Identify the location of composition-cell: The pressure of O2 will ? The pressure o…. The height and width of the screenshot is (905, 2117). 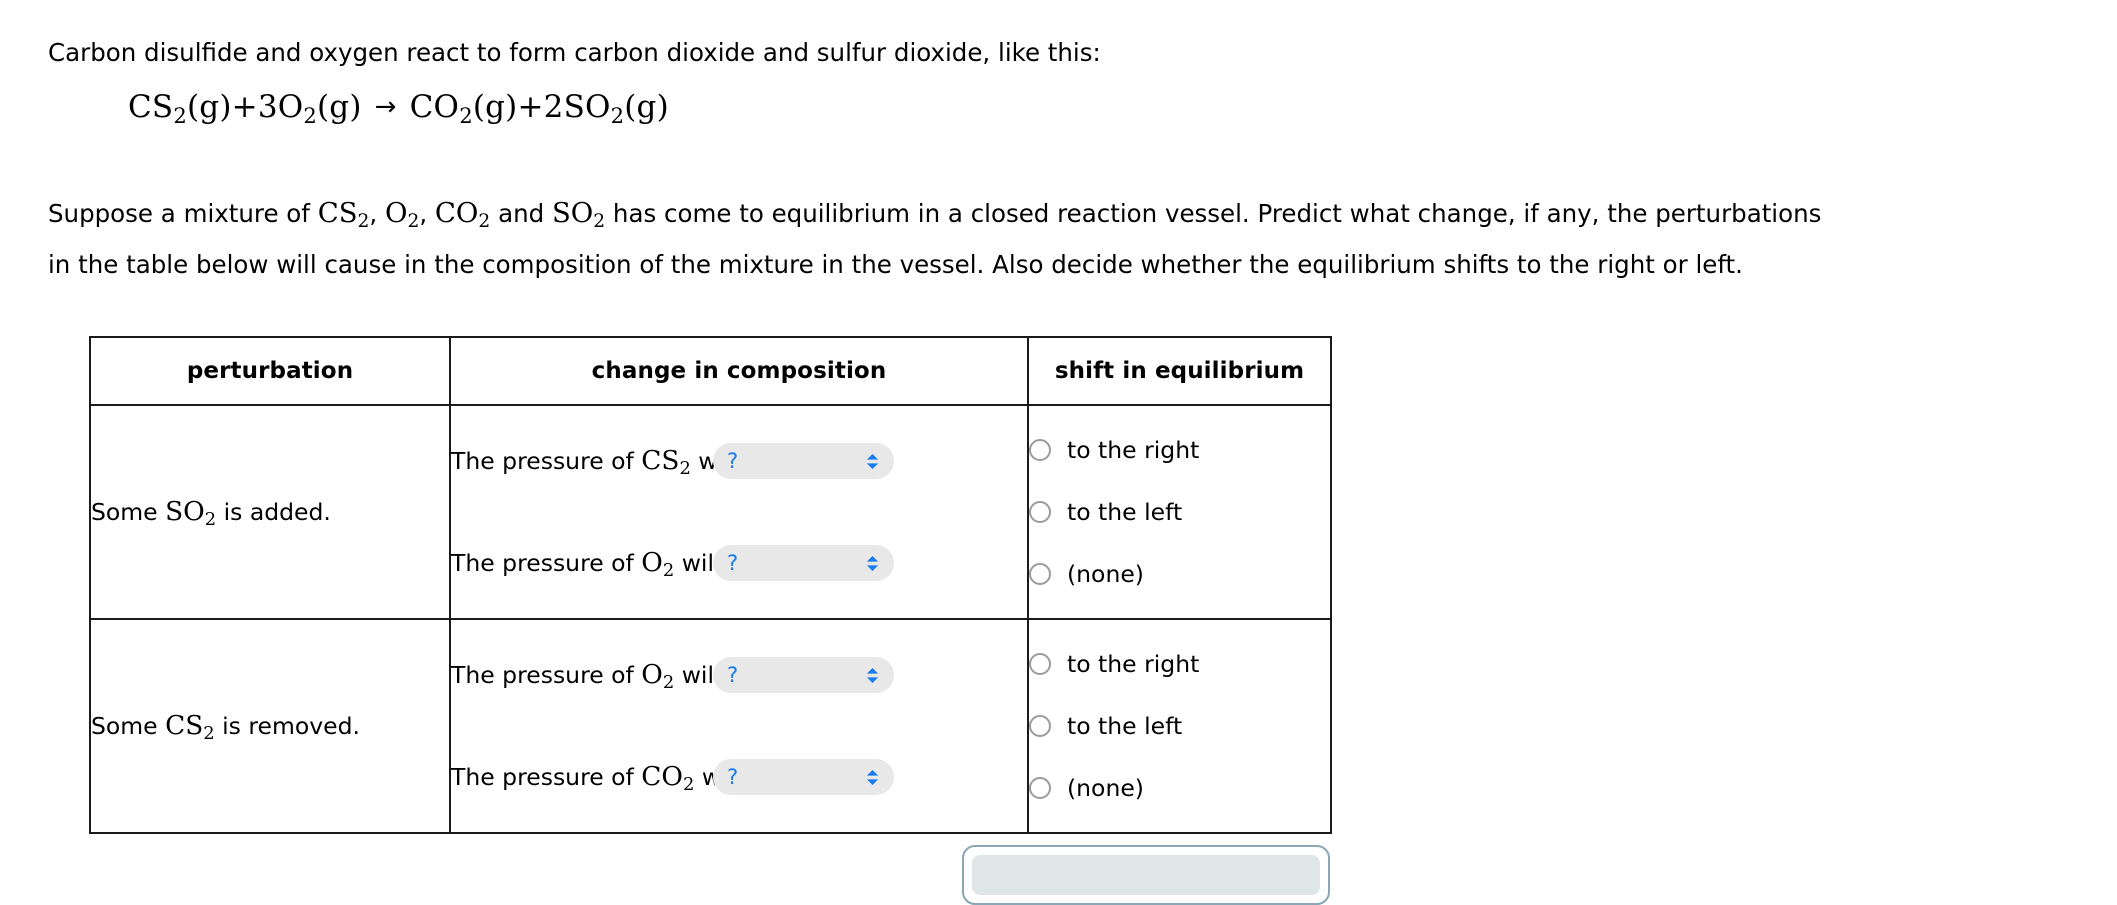
(739, 726).